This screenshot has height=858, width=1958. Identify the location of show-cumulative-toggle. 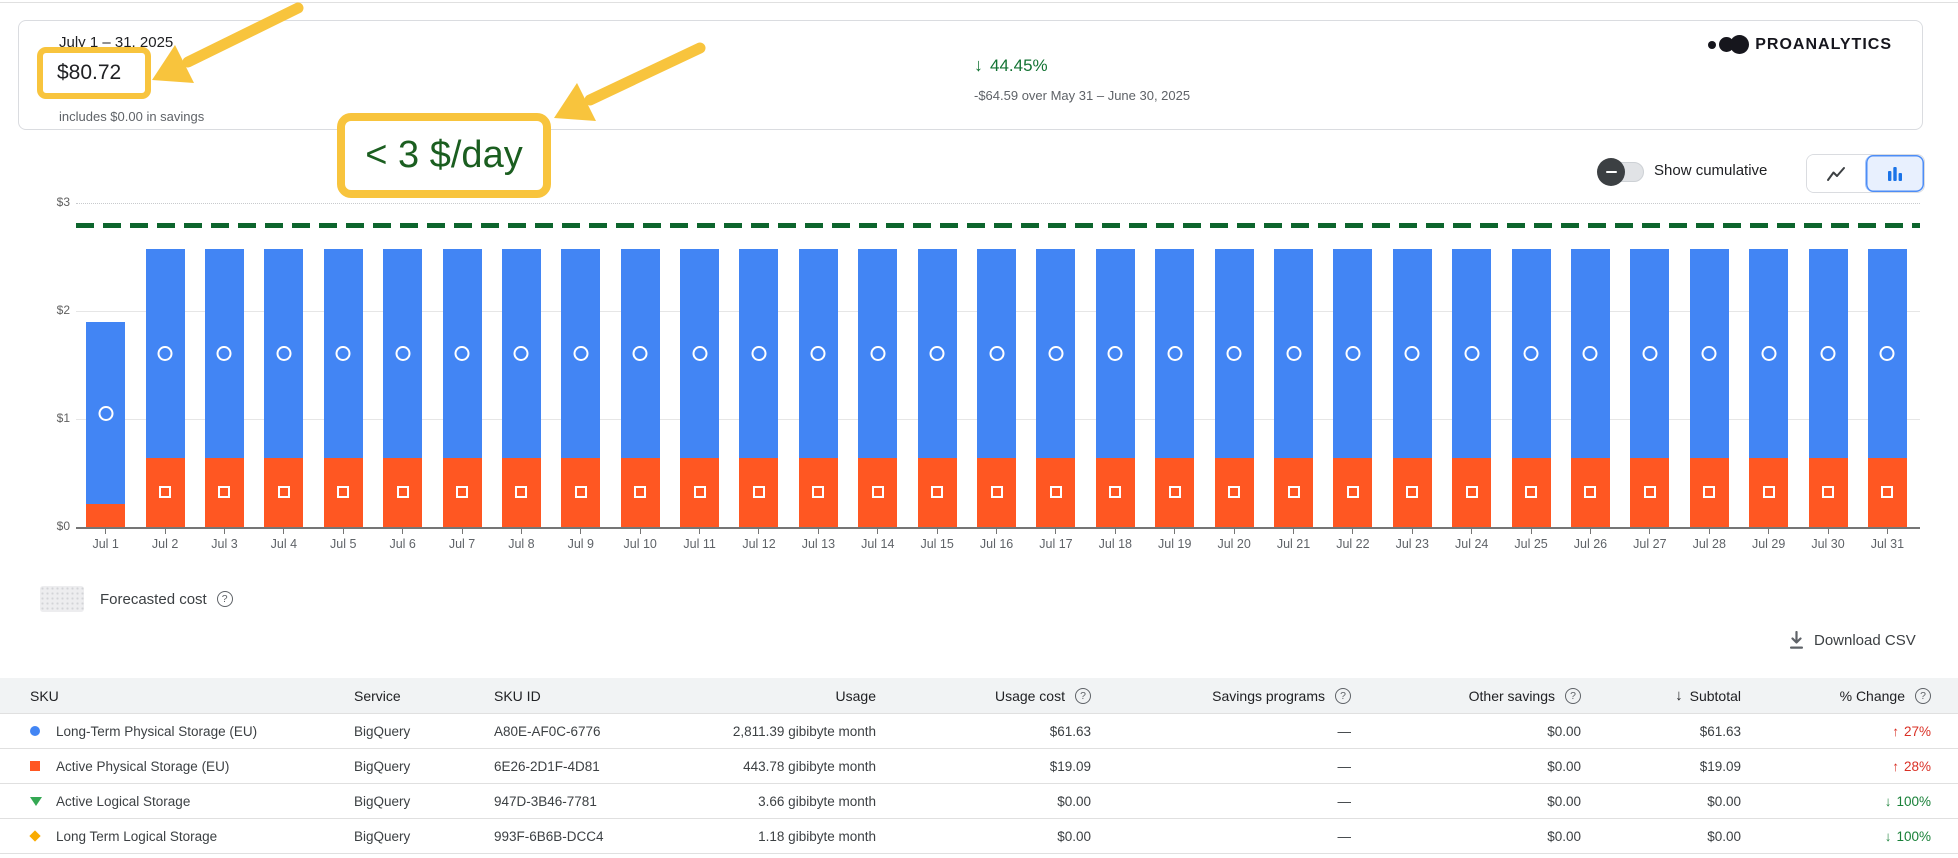
(1620, 172).